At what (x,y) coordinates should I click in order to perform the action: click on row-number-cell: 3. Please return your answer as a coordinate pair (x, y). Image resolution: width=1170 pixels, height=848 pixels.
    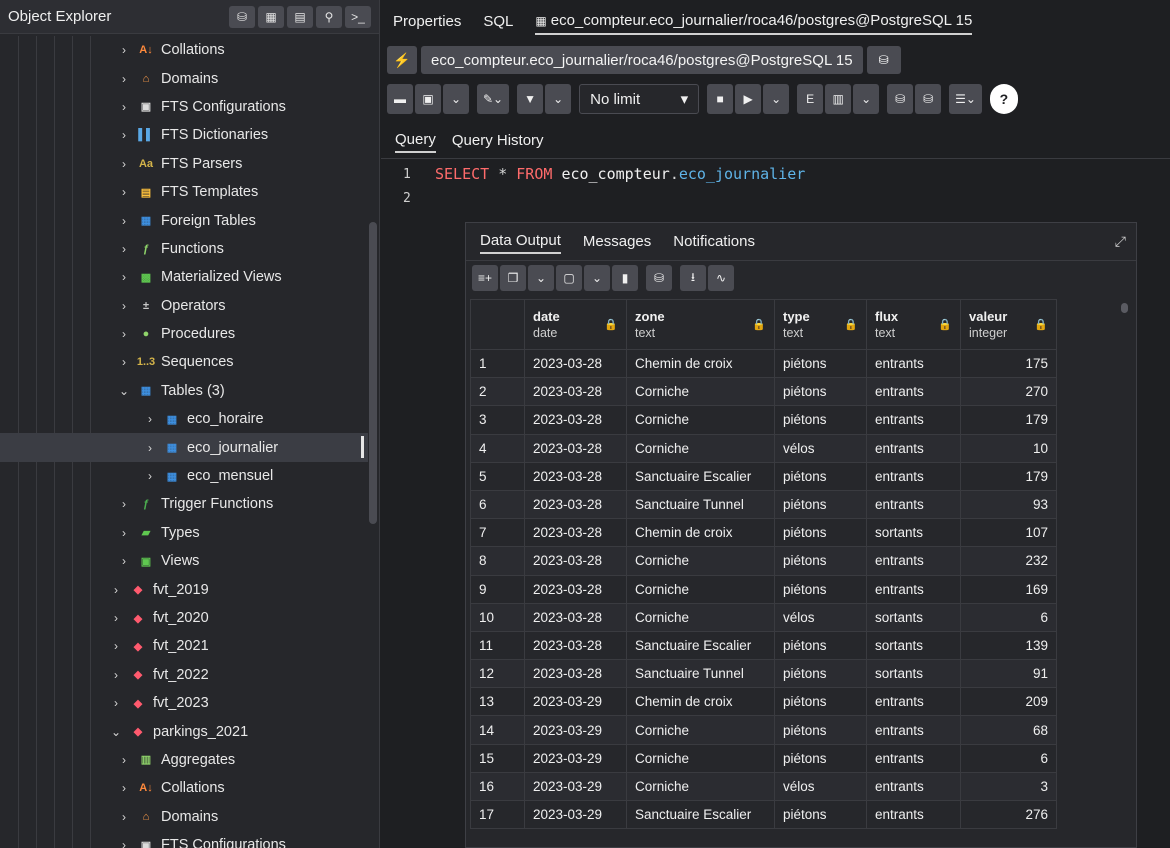
    Looking at the image, I should click on (497, 420).